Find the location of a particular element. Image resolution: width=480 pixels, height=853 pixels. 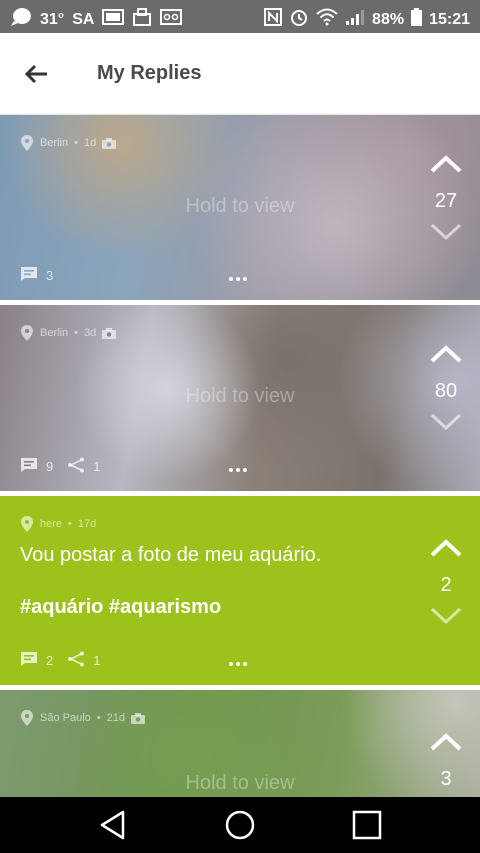

post-hashtags: #aquário #aquarismo is located at coordinates (120, 607).